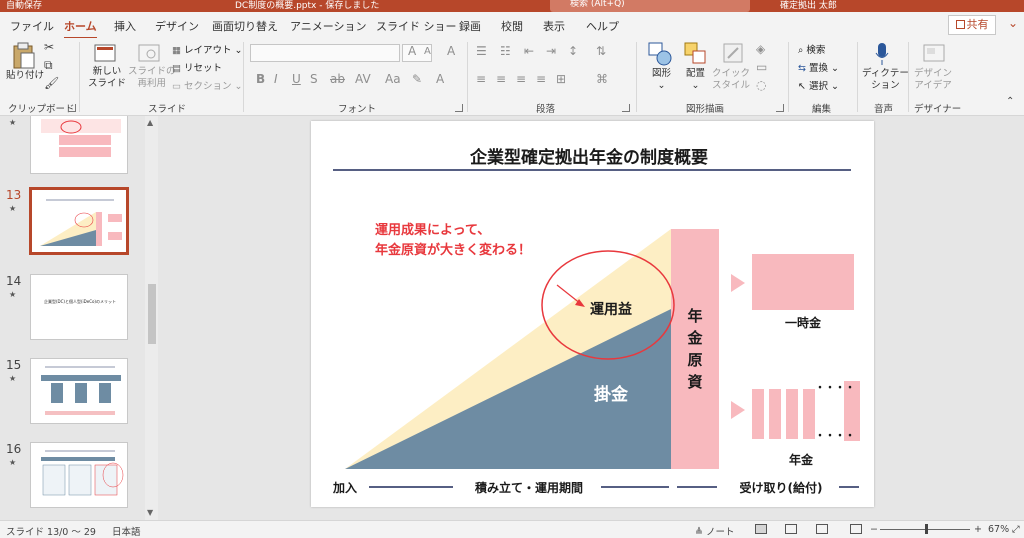 The image size is (1024, 538). Describe the element at coordinates (24, 5) in the screenshot. I see `autosave-label: 自動保存` at that location.